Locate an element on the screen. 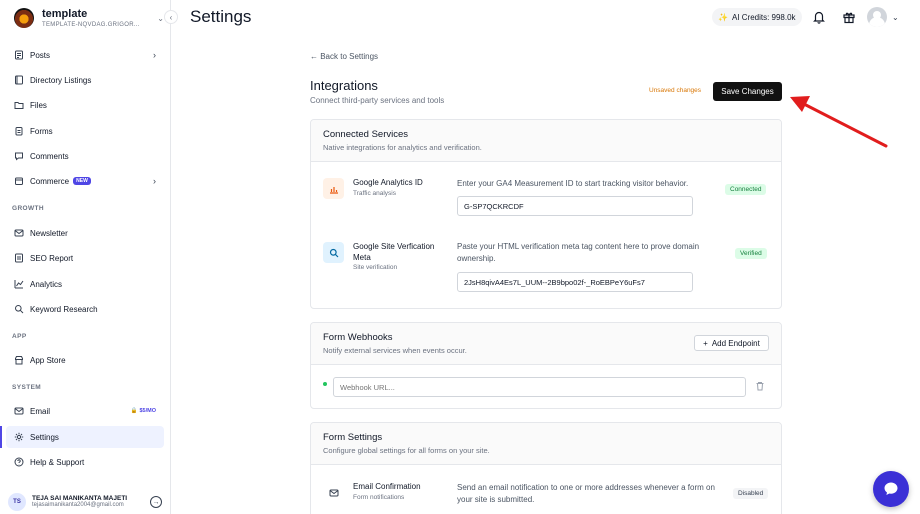 This screenshot has height=514, width=920. add-endpoint-button: + Add Endpoint is located at coordinates (731, 343).